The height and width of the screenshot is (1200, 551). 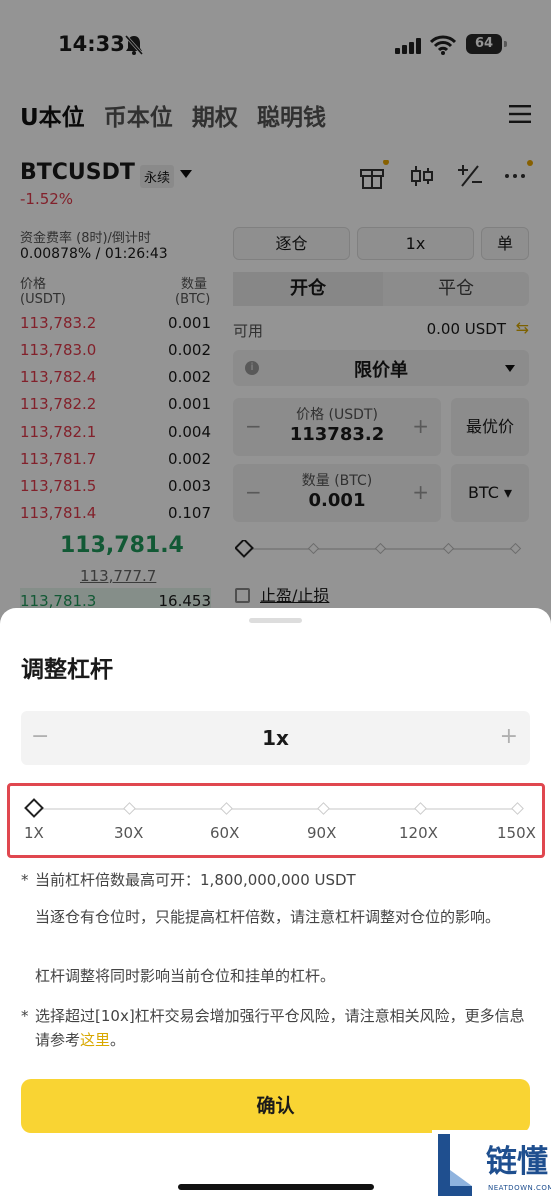 What do you see at coordinates (276, 1187) in the screenshot?
I see `home-indicator` at bounding box center [276, 1187].